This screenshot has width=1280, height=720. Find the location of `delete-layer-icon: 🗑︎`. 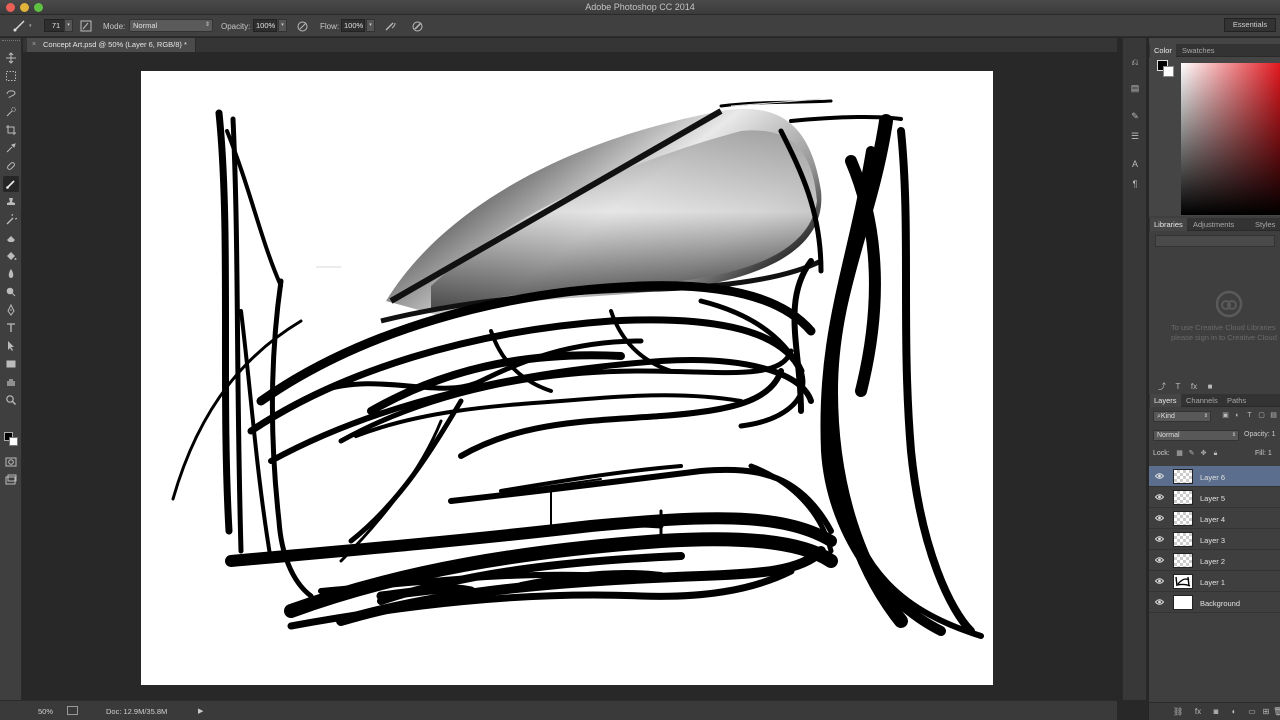

delete-layer-icon: 🗑︎ is located at coordinates (1276, 712).